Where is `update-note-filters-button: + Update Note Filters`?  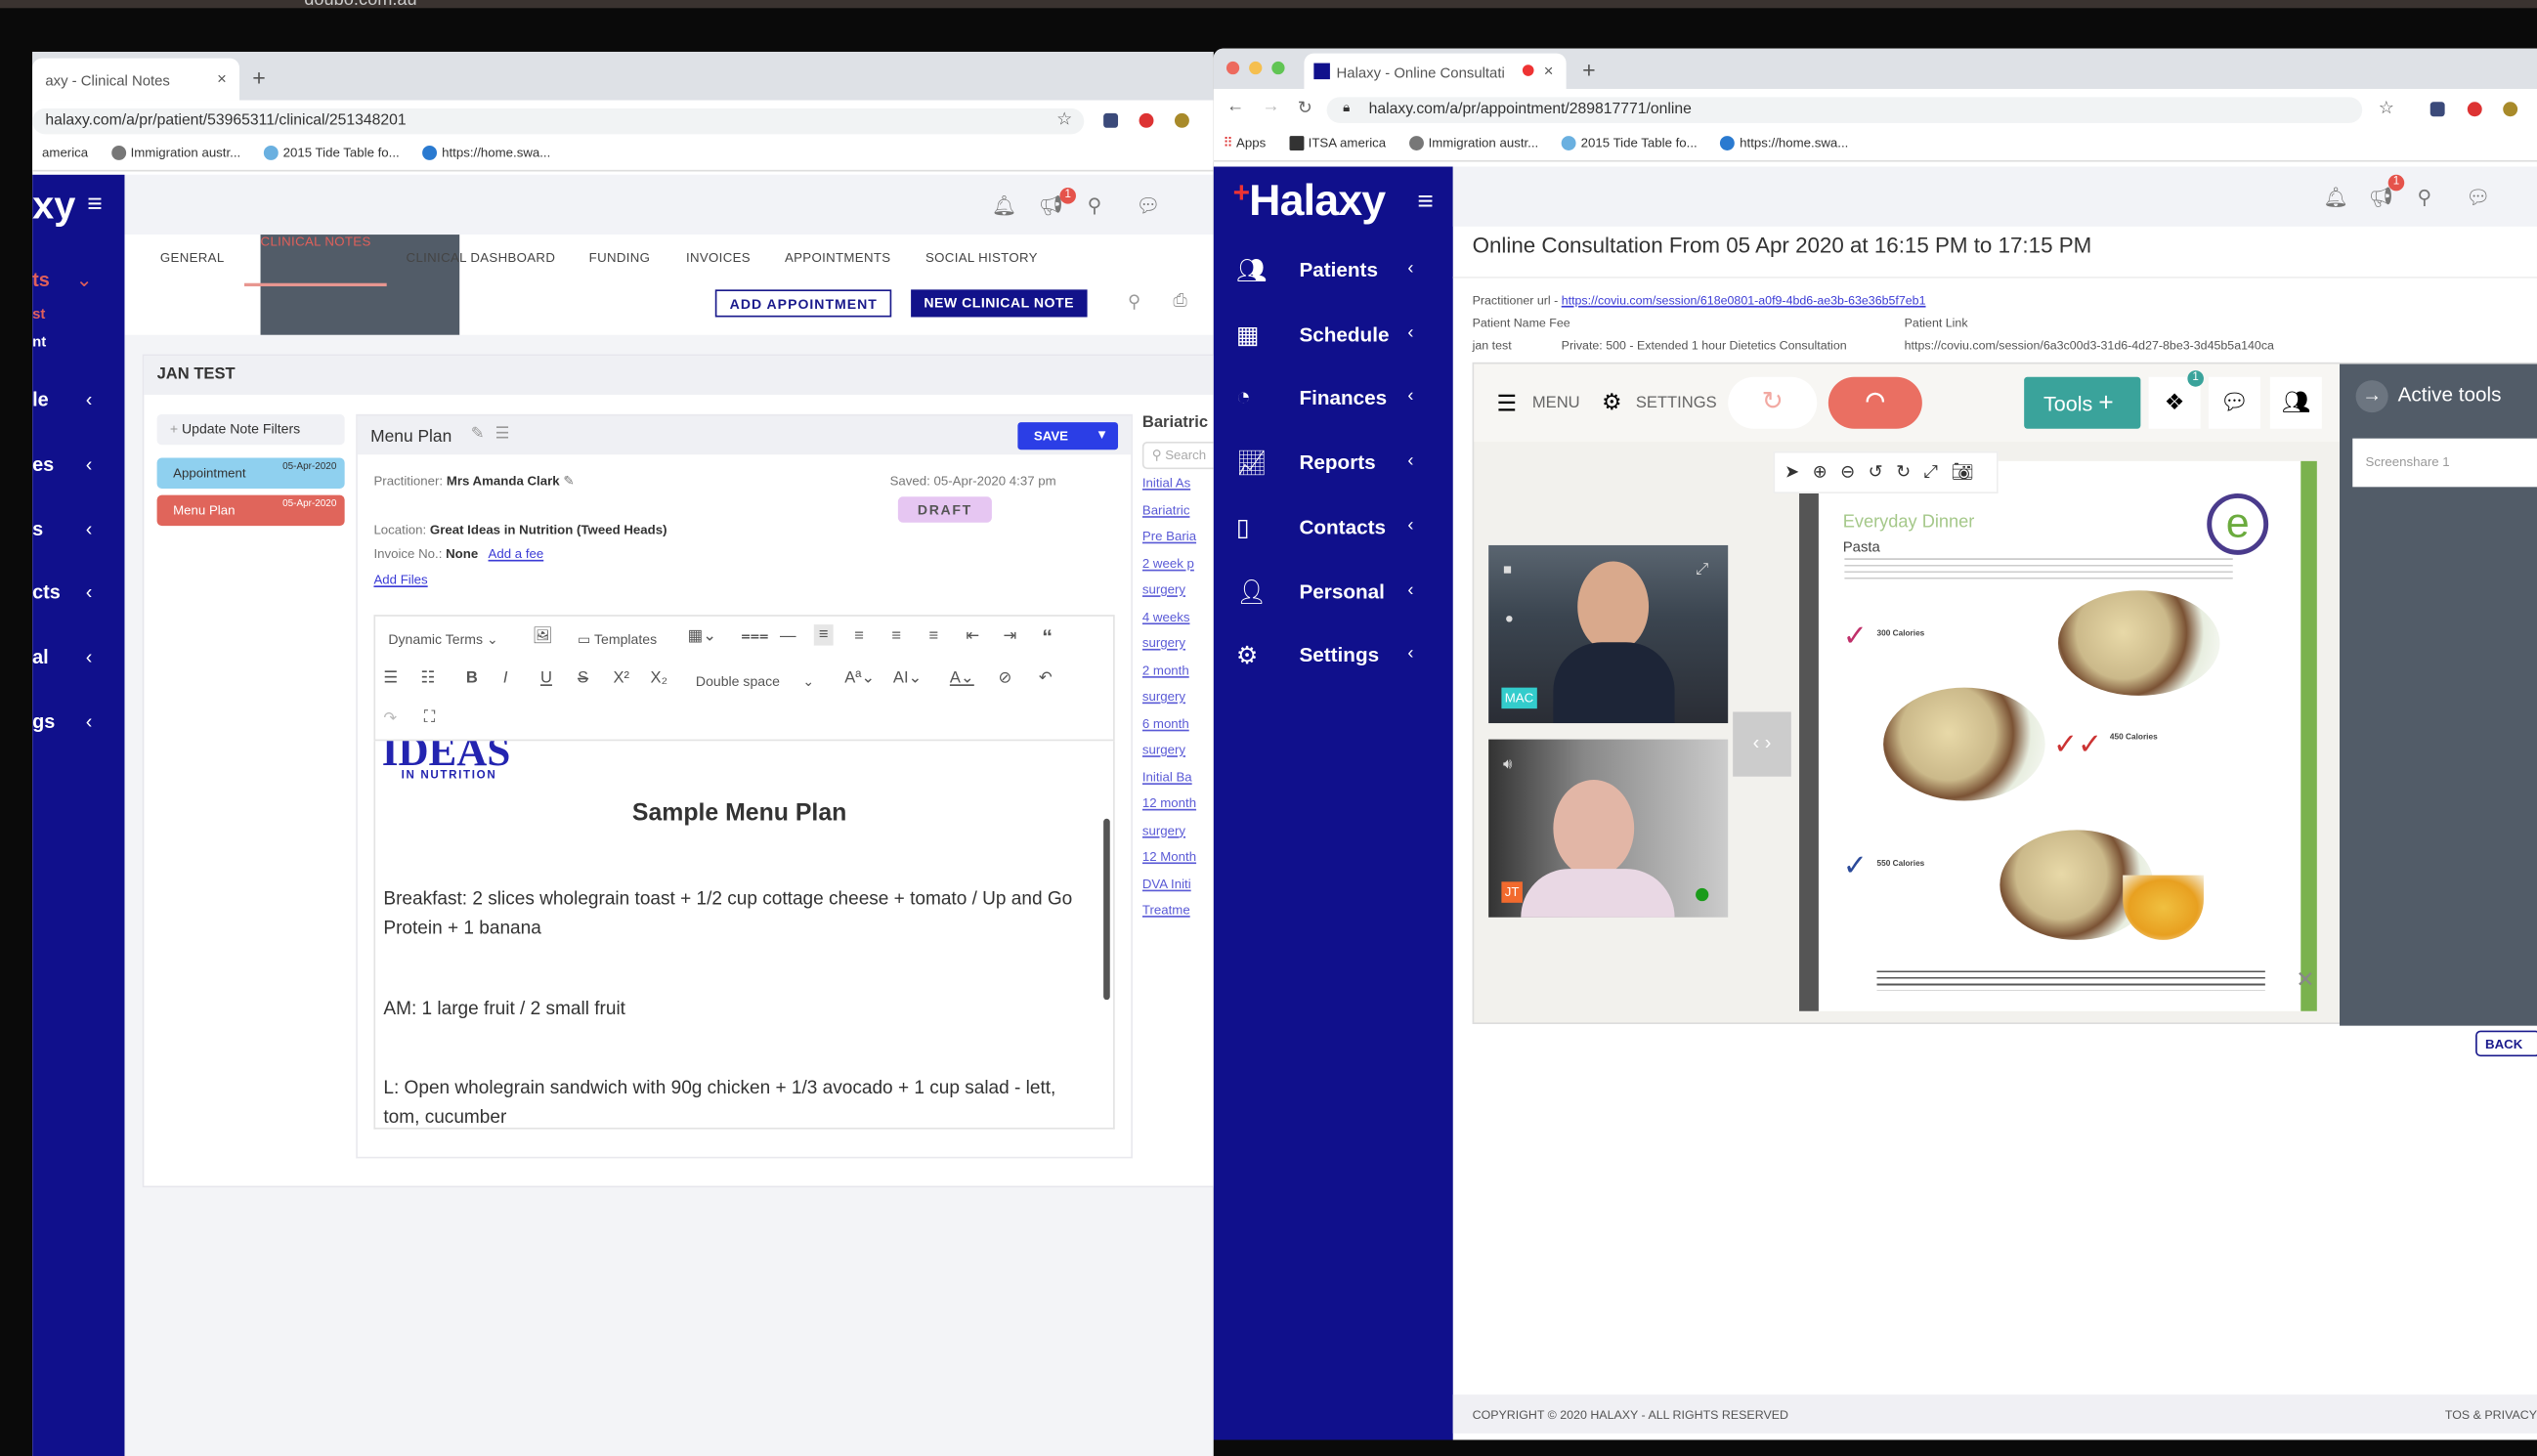 update-note-filters-button: + Update Note Filters is located at coordinates (250, 429).